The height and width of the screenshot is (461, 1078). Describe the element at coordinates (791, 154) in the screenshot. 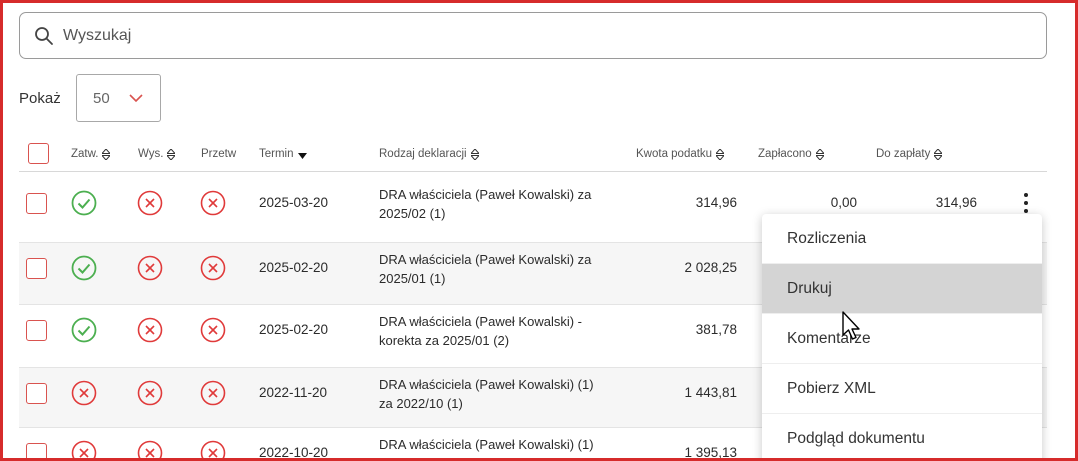

I see `header-paid: Zapłacono` at that location.